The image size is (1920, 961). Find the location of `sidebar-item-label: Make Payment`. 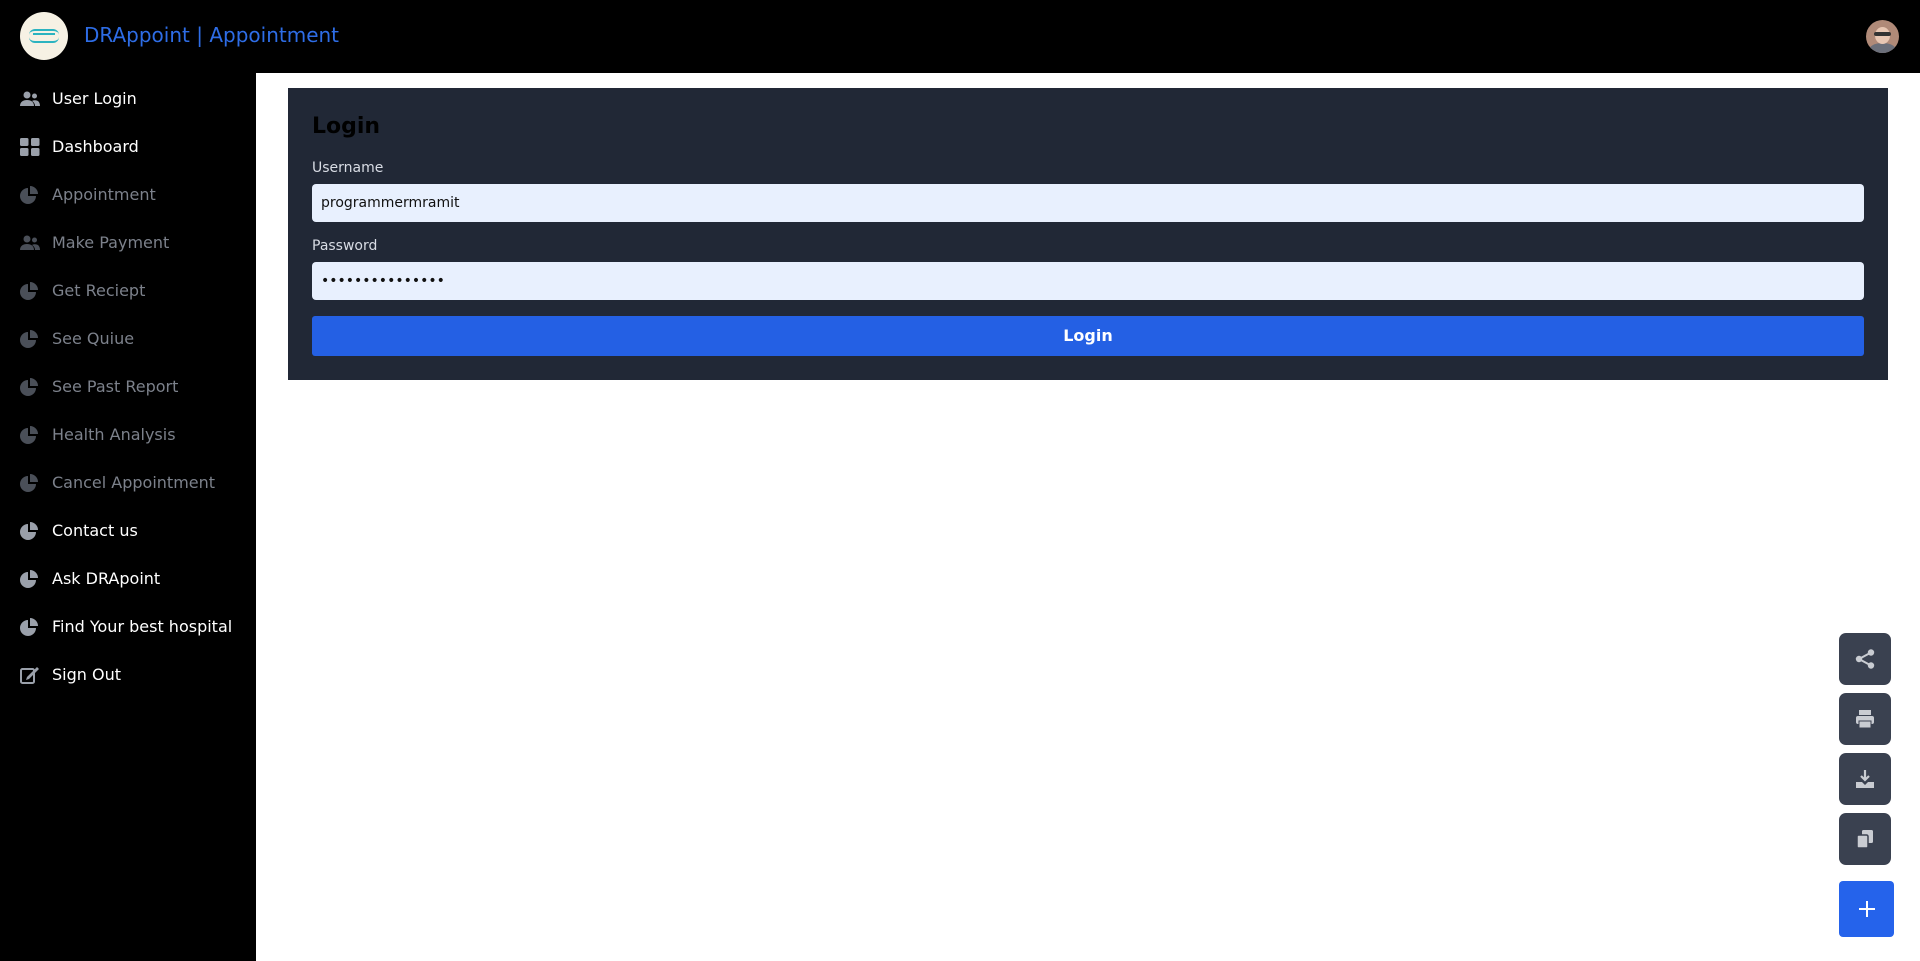

sidebar-item-label: Make Payment is located at coordinates (111, 242).